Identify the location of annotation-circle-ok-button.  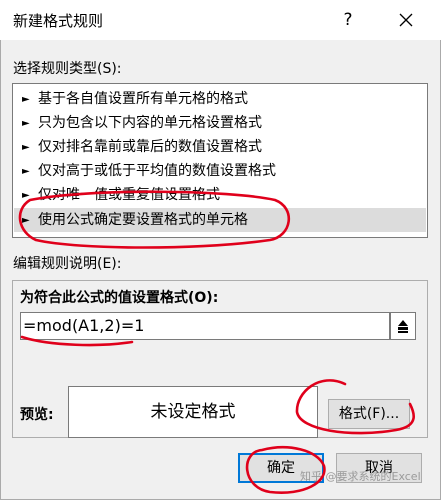
(285, 470).